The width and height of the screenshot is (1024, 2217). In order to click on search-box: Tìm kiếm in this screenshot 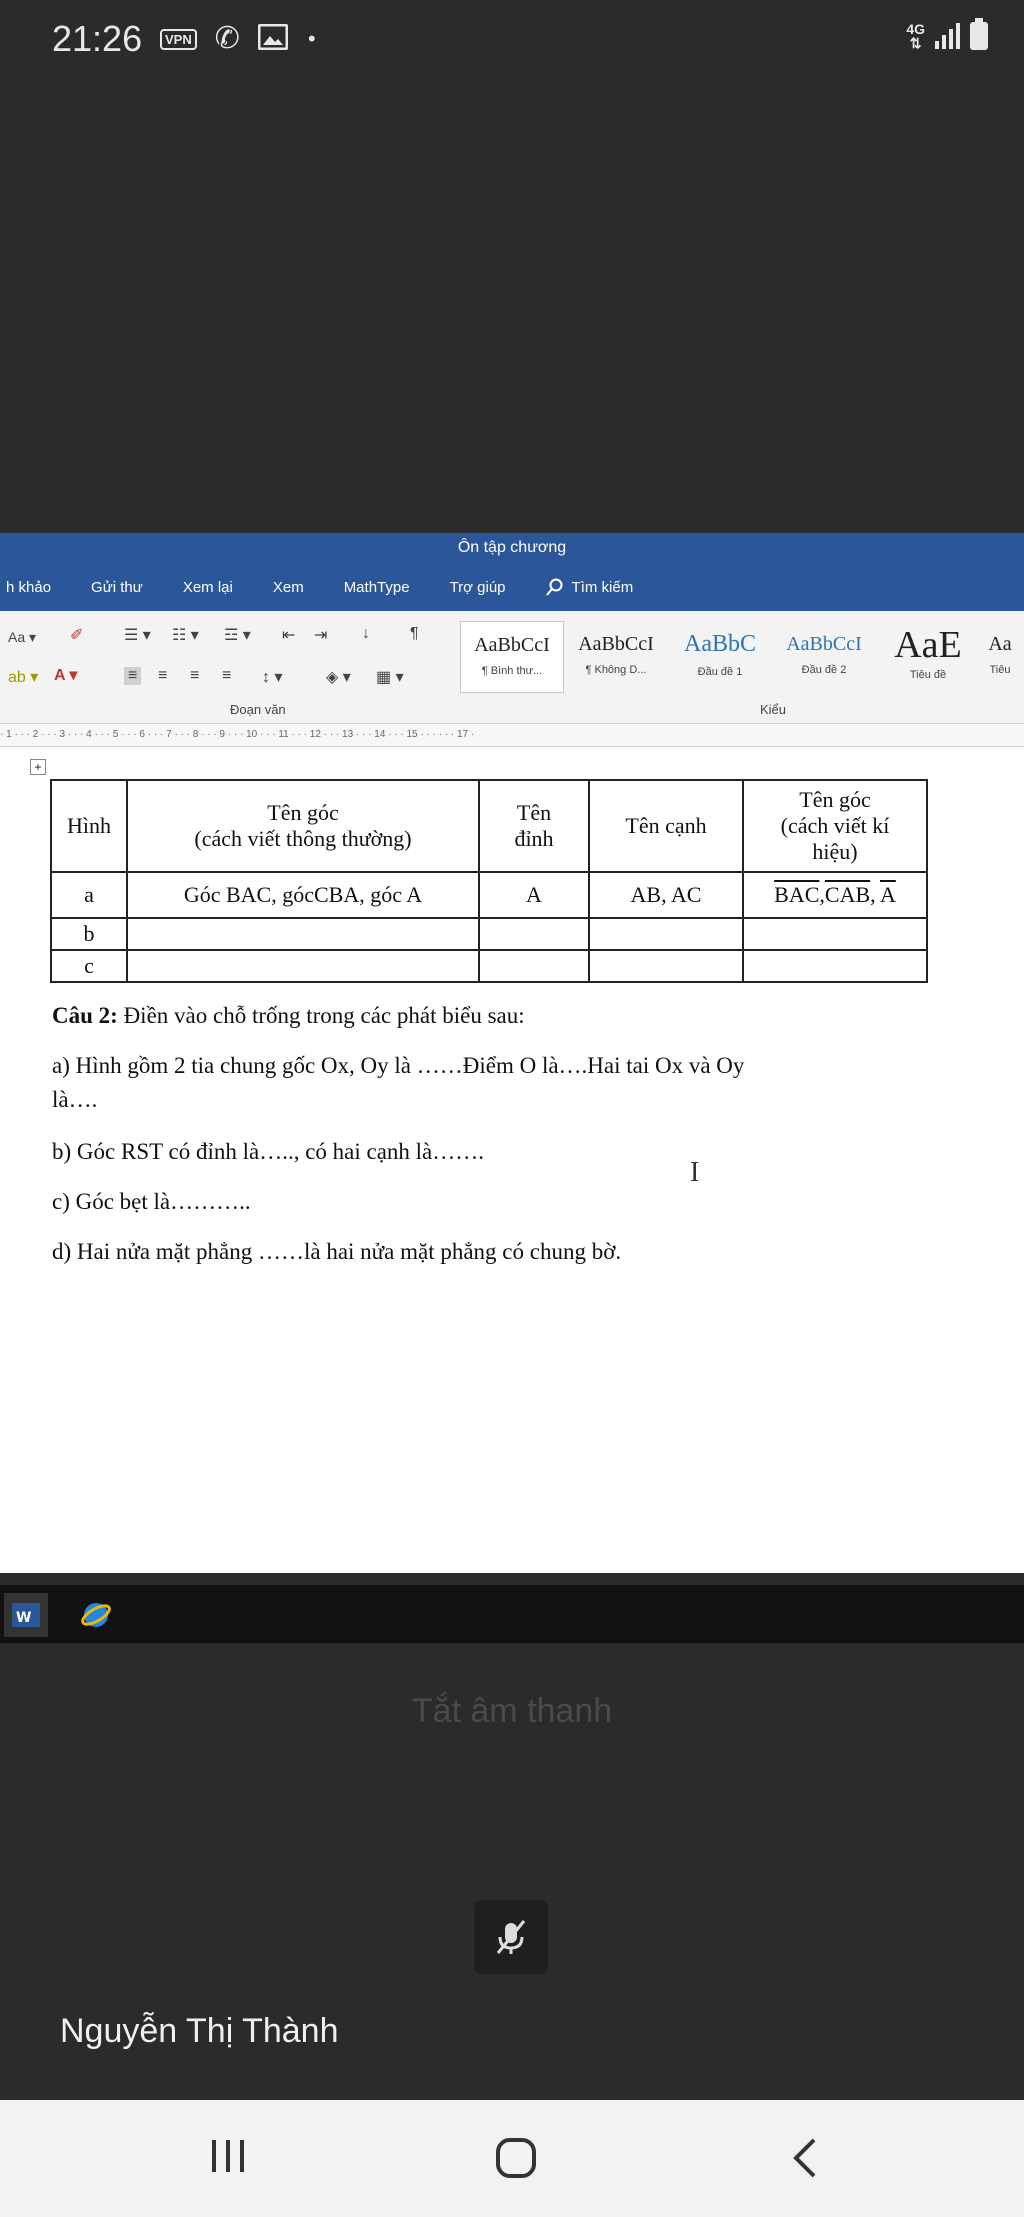, I will do `click(589, 587)`.